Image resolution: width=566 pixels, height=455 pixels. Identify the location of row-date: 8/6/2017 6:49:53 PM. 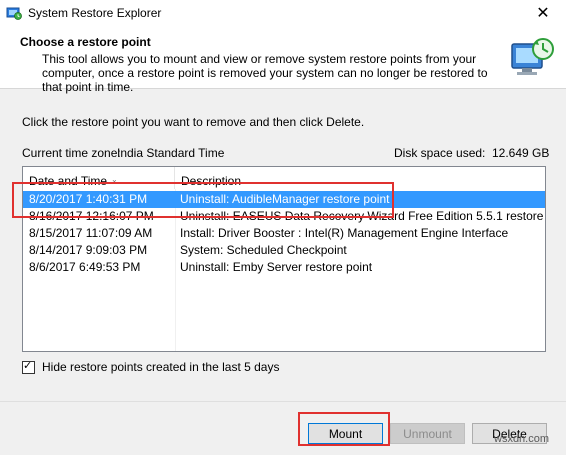
(85, 267).